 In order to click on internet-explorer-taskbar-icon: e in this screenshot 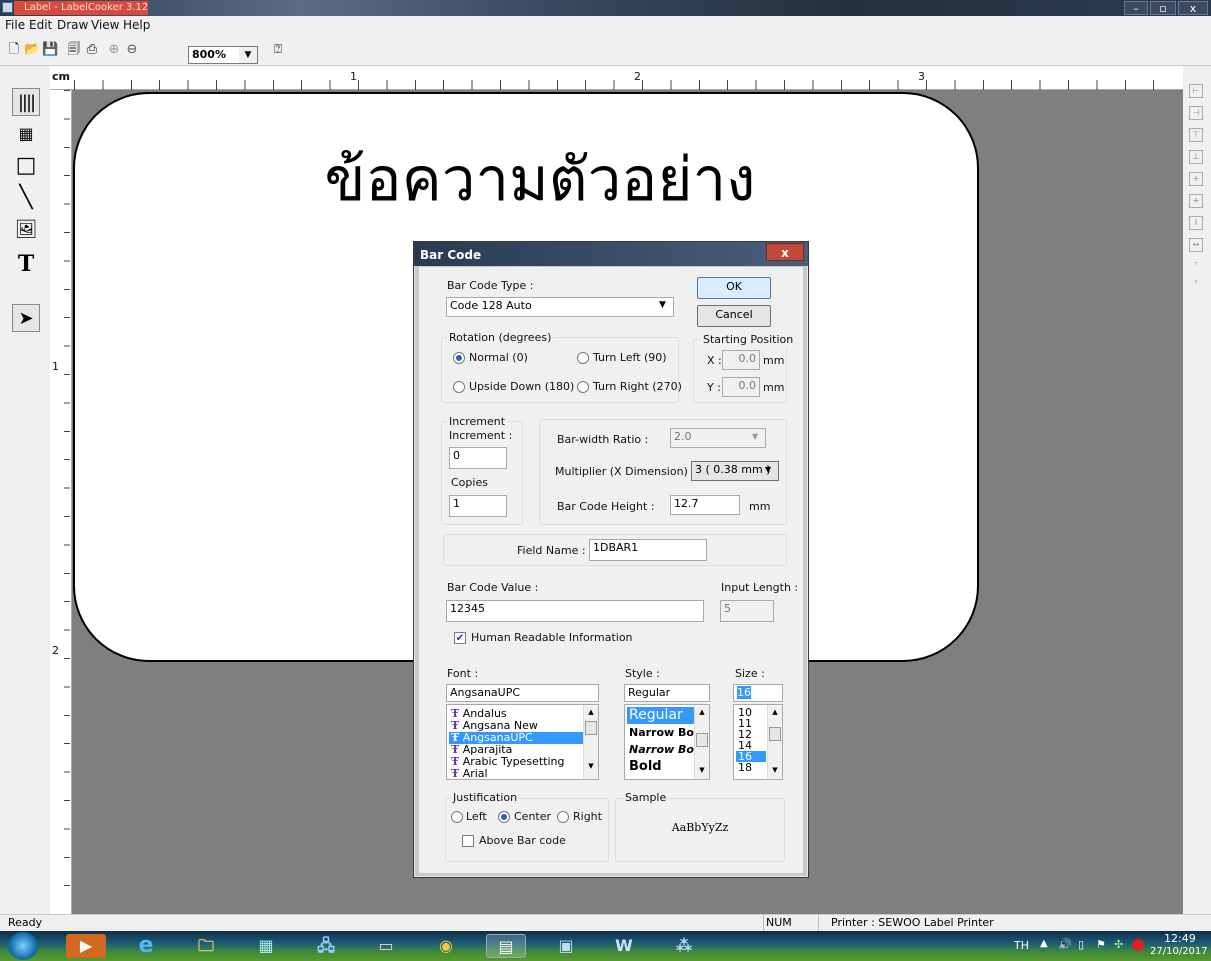, I will do `click(146, 946)`.